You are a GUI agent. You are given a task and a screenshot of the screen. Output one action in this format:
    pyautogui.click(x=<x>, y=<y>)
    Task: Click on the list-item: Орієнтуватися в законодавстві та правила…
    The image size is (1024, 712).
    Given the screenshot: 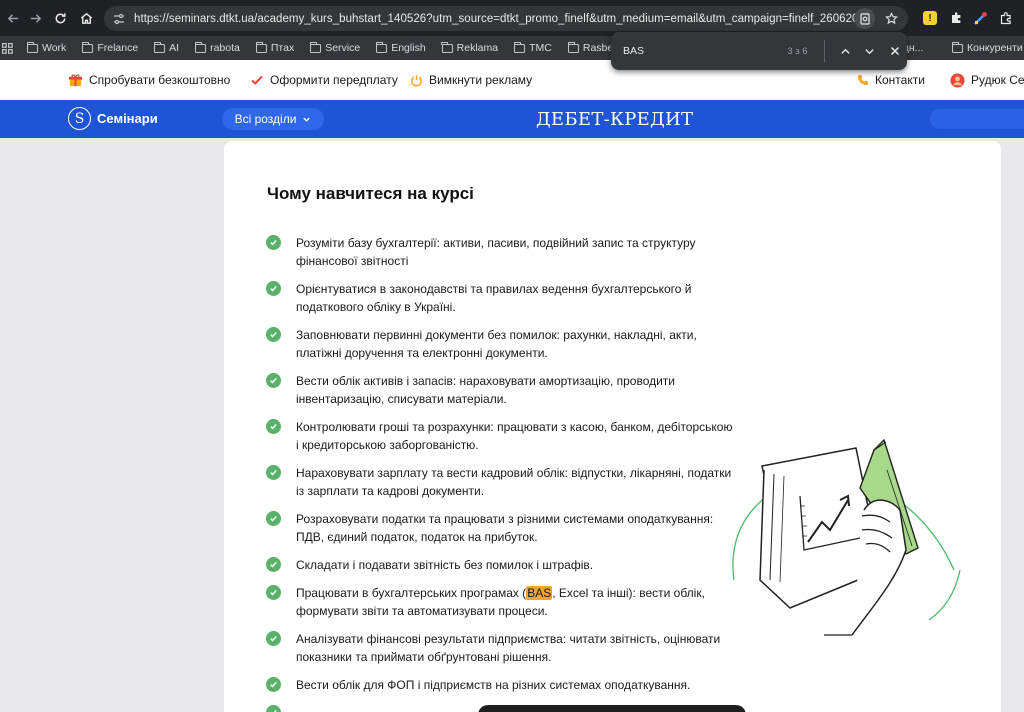 What is the action you would take?
    pyautogui.click(x=501, y=298)
    